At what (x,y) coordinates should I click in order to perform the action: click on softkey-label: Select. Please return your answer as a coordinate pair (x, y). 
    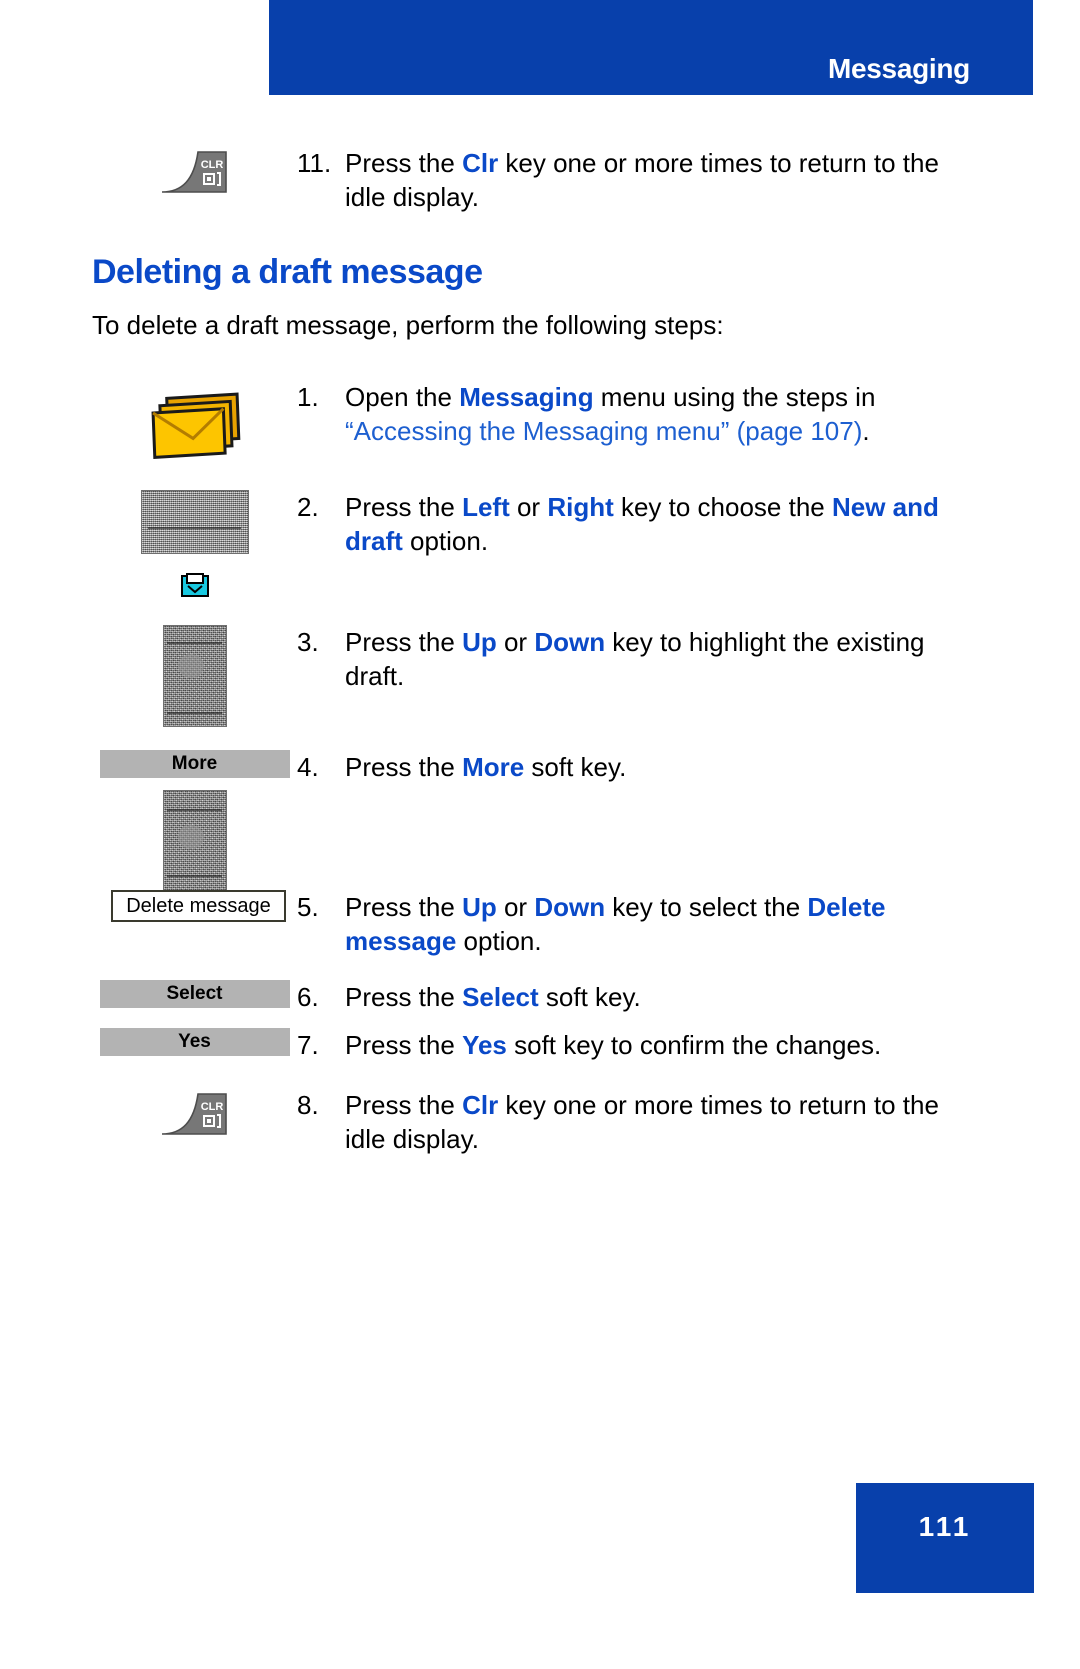
    Looking at the image, I should click on (194, 993).